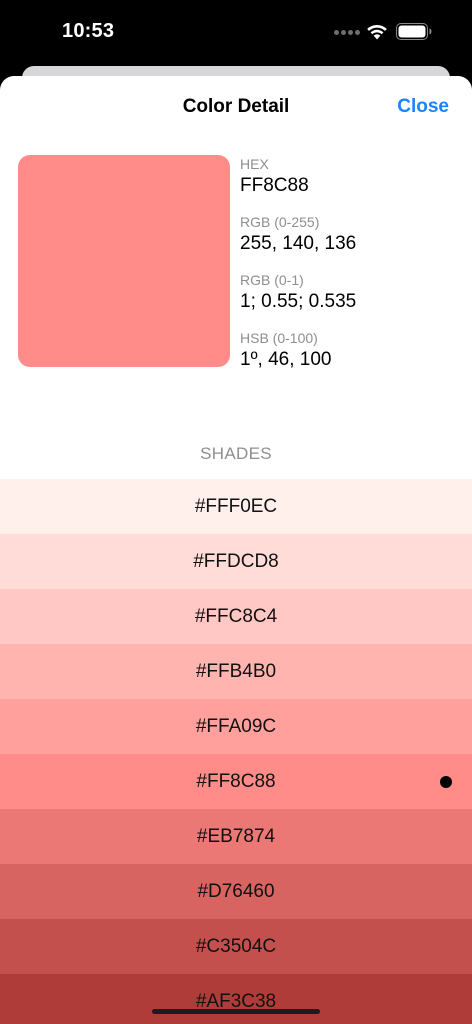 The image size is (472, 1024). I want to click on rgb255-label: RGB (0-255), so click(280, 222).